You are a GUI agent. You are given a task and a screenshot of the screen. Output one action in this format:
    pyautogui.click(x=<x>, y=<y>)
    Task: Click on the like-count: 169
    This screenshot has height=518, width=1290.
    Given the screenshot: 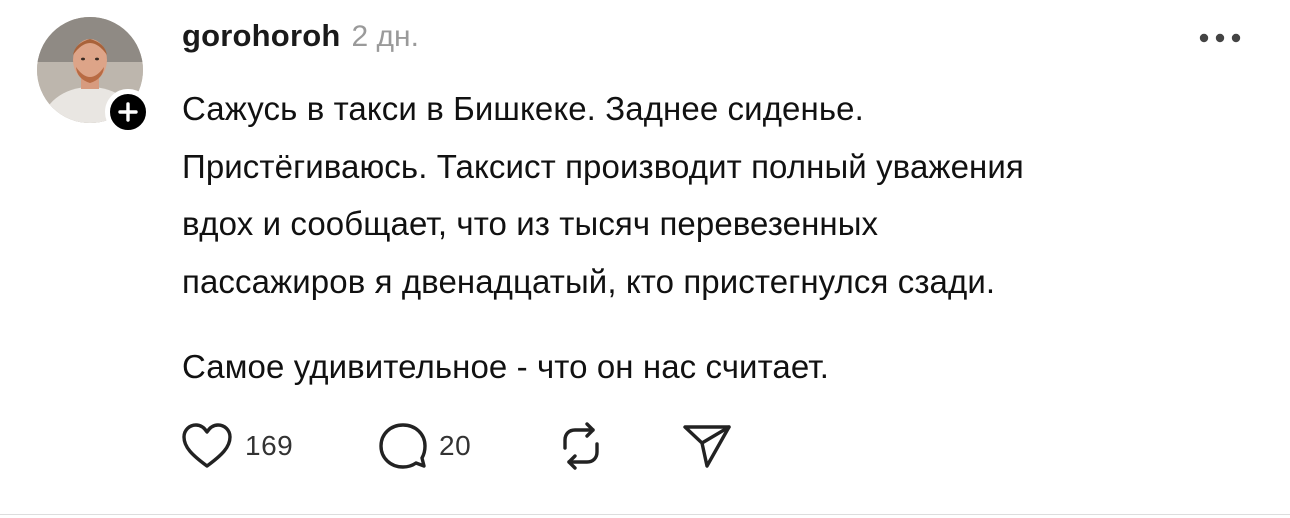 What is the action you would take?
    pyautogui.click(x=269, y=445)
    